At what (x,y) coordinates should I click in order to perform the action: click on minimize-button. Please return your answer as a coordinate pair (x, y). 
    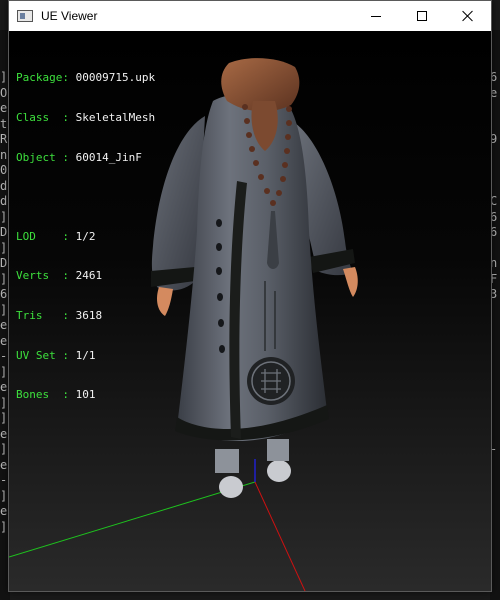
    Looking at the image, I should click on (376, 16).